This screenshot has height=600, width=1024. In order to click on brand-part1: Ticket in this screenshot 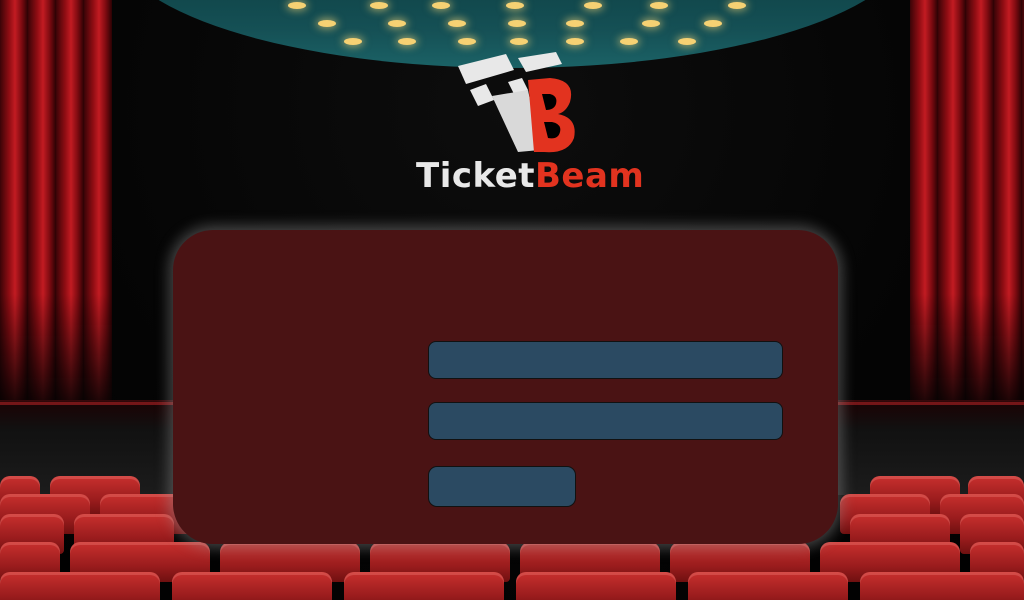, I will do `click(476, 176)`.